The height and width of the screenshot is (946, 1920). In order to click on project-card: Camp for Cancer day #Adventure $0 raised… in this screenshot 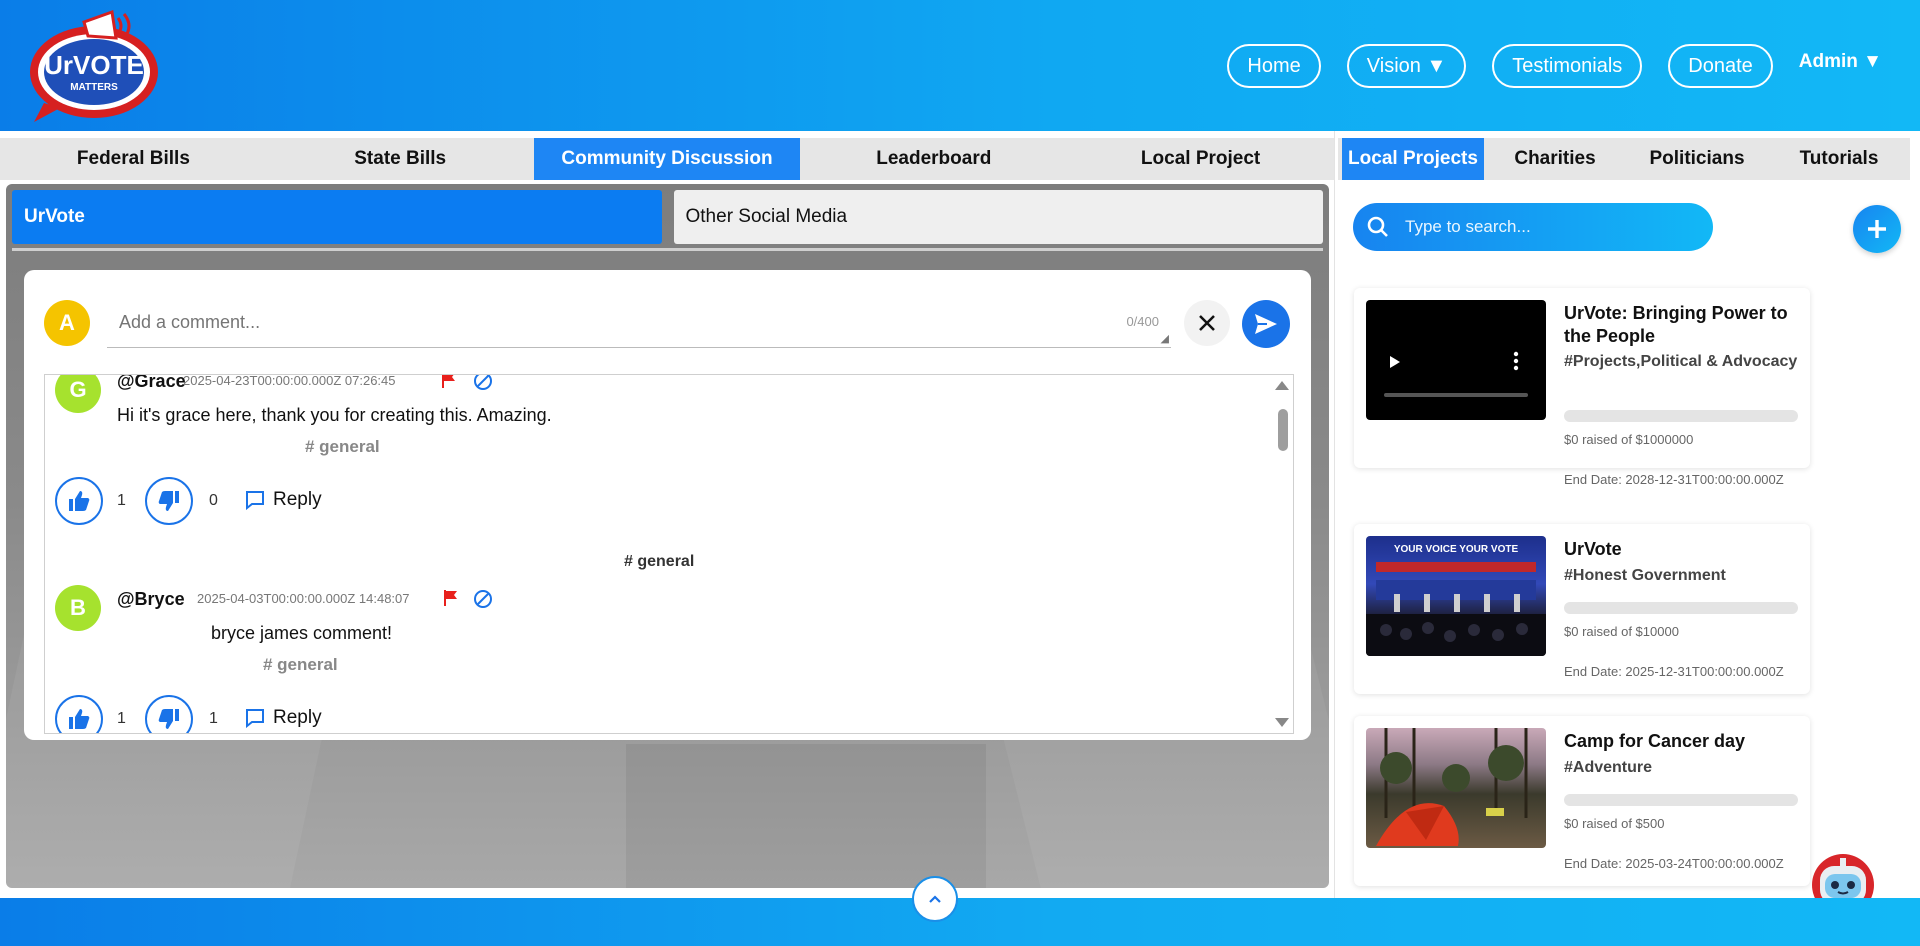, I will do `click(1582, 801)`.